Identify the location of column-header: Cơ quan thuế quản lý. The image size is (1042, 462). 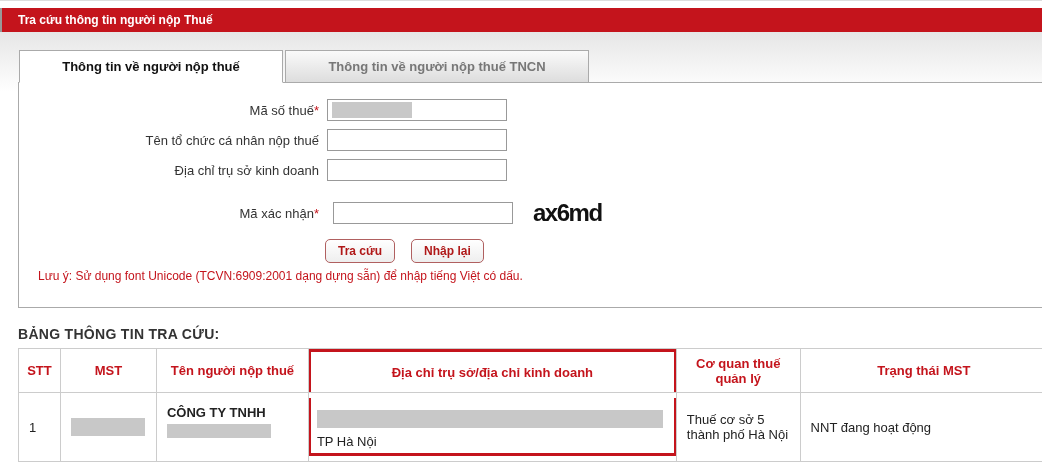
(738, 370).